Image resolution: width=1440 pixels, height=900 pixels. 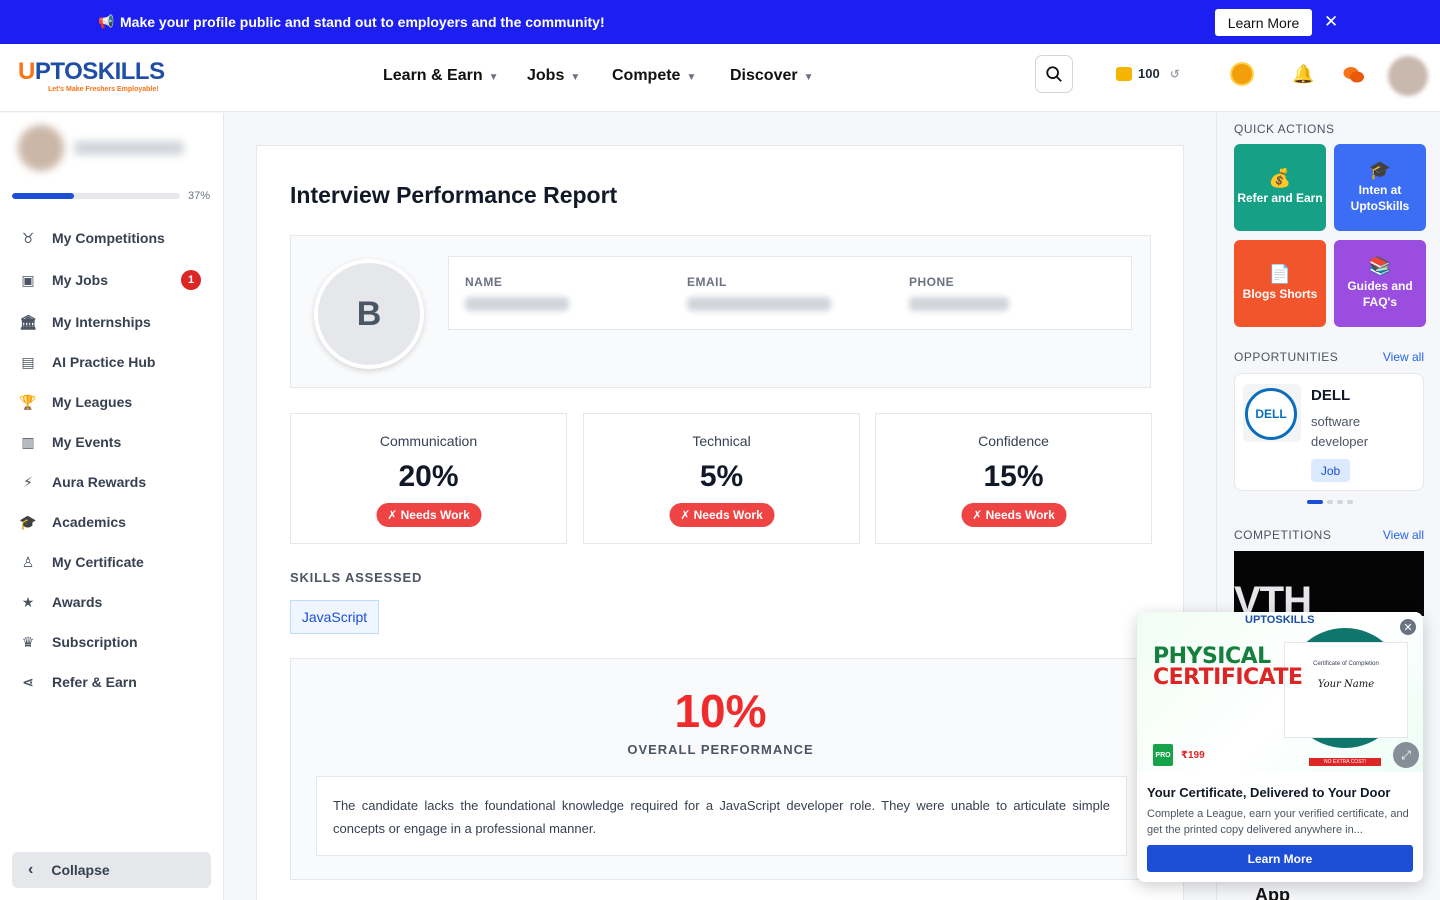 What do you see at coordinates (28, 441) in the screenshot?
I see `book-icon: ▥` at bounding box center [28, 441].